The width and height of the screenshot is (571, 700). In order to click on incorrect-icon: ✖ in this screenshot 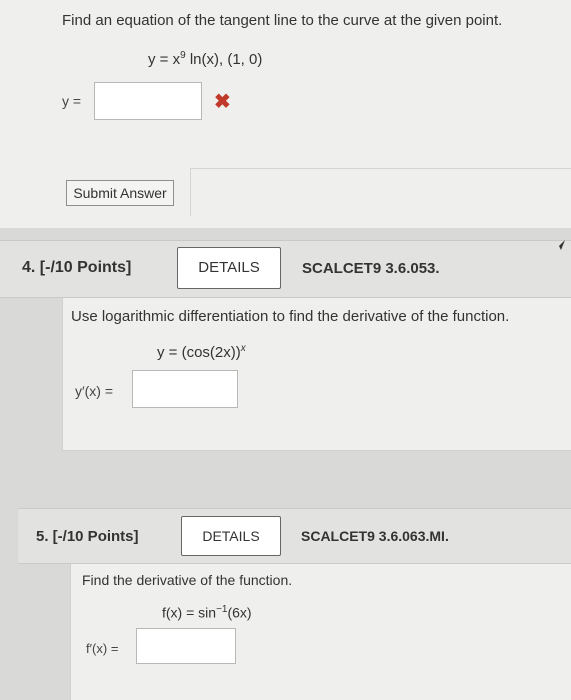, I will do `click(222, 102)`.